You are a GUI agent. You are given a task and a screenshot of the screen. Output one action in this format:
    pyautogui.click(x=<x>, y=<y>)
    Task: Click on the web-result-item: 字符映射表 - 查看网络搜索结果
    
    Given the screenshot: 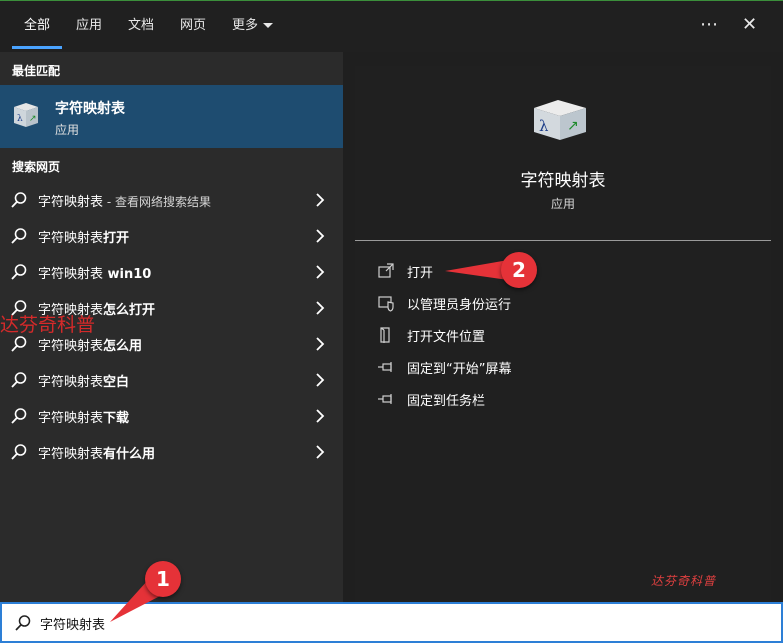 What is the action you would take?
    pyautogui.click(x=171, y=200)
    